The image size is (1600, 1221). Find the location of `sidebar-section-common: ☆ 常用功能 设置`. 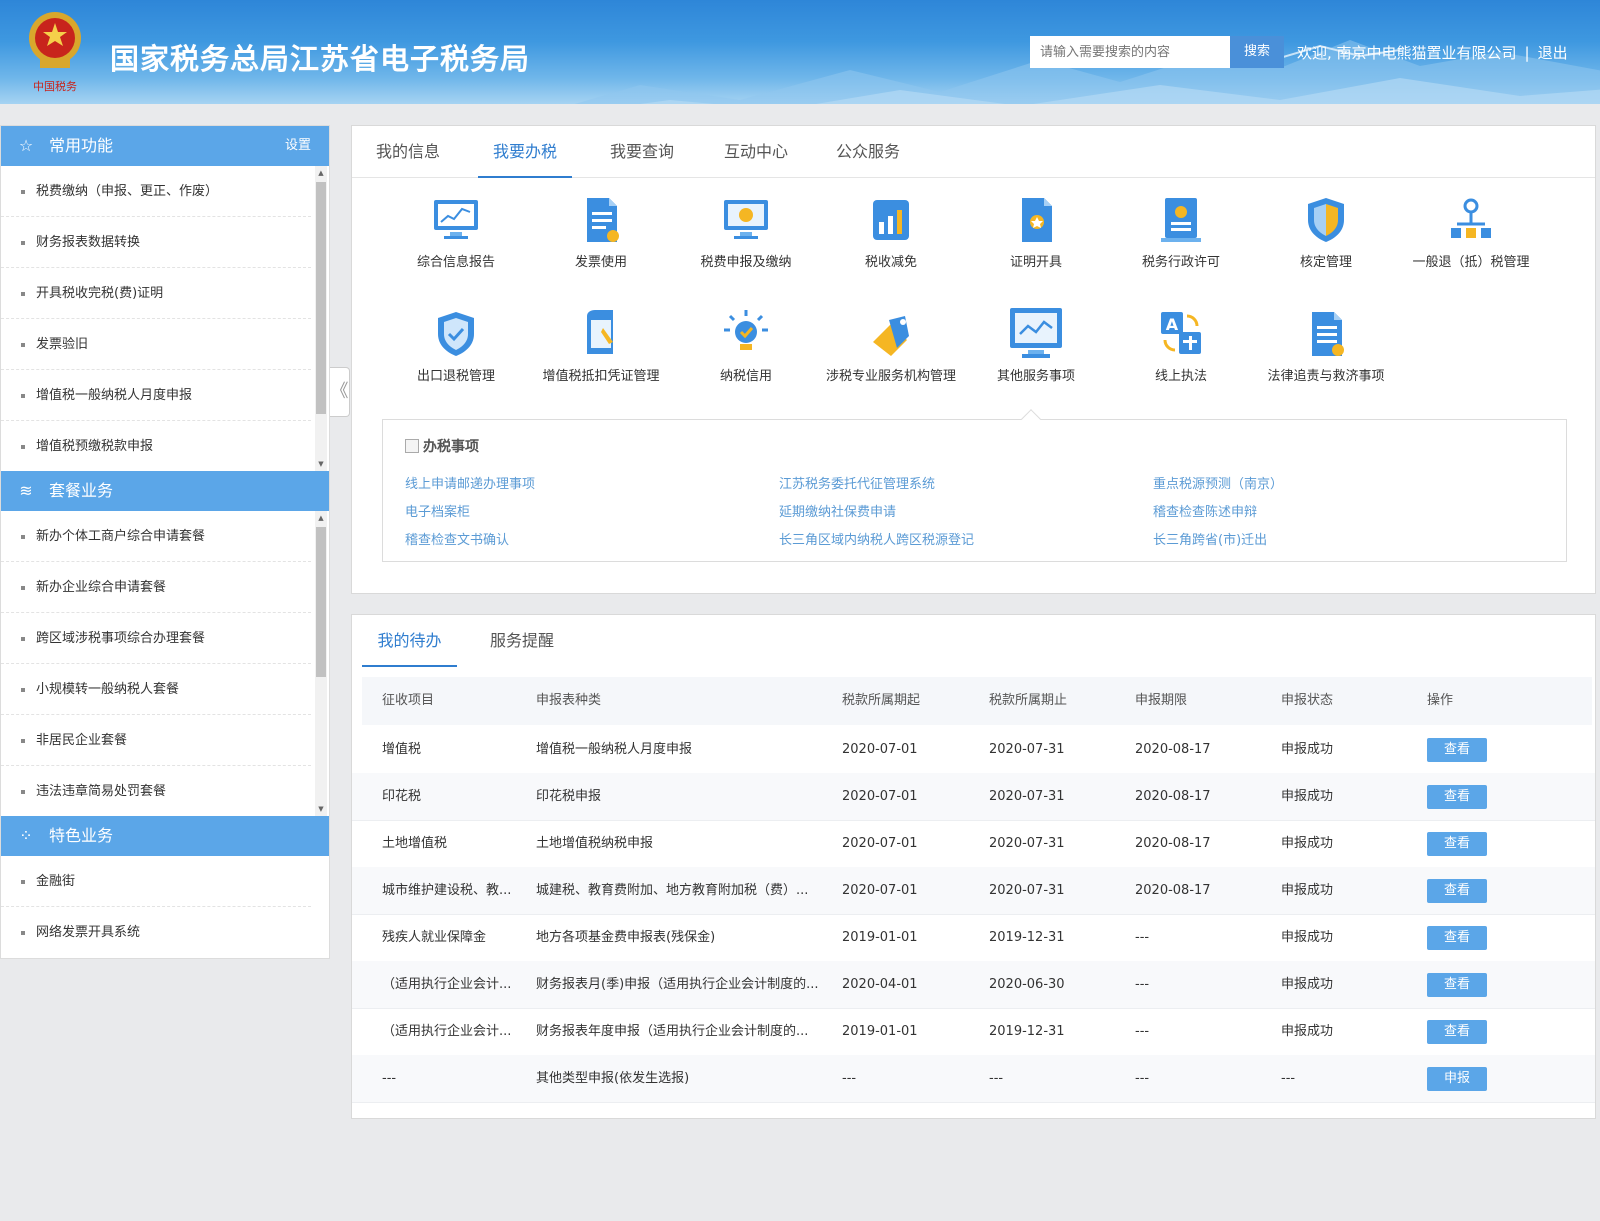

sidebar-section-common: ☆ 常用功能 设置 is located at coordinates (165, 146).